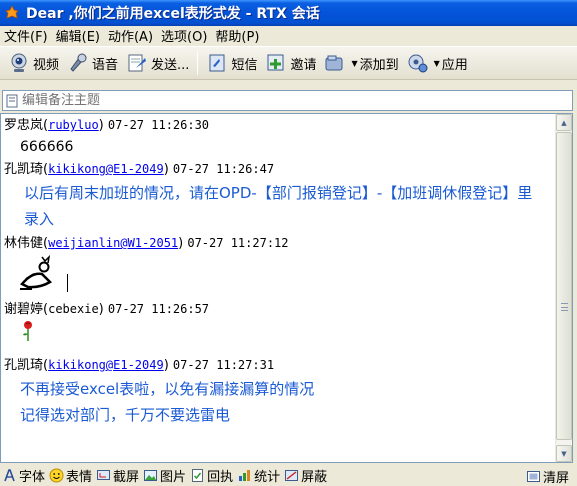  I want to click on message-time: 07-27 11:27:12, so click(238, 243).